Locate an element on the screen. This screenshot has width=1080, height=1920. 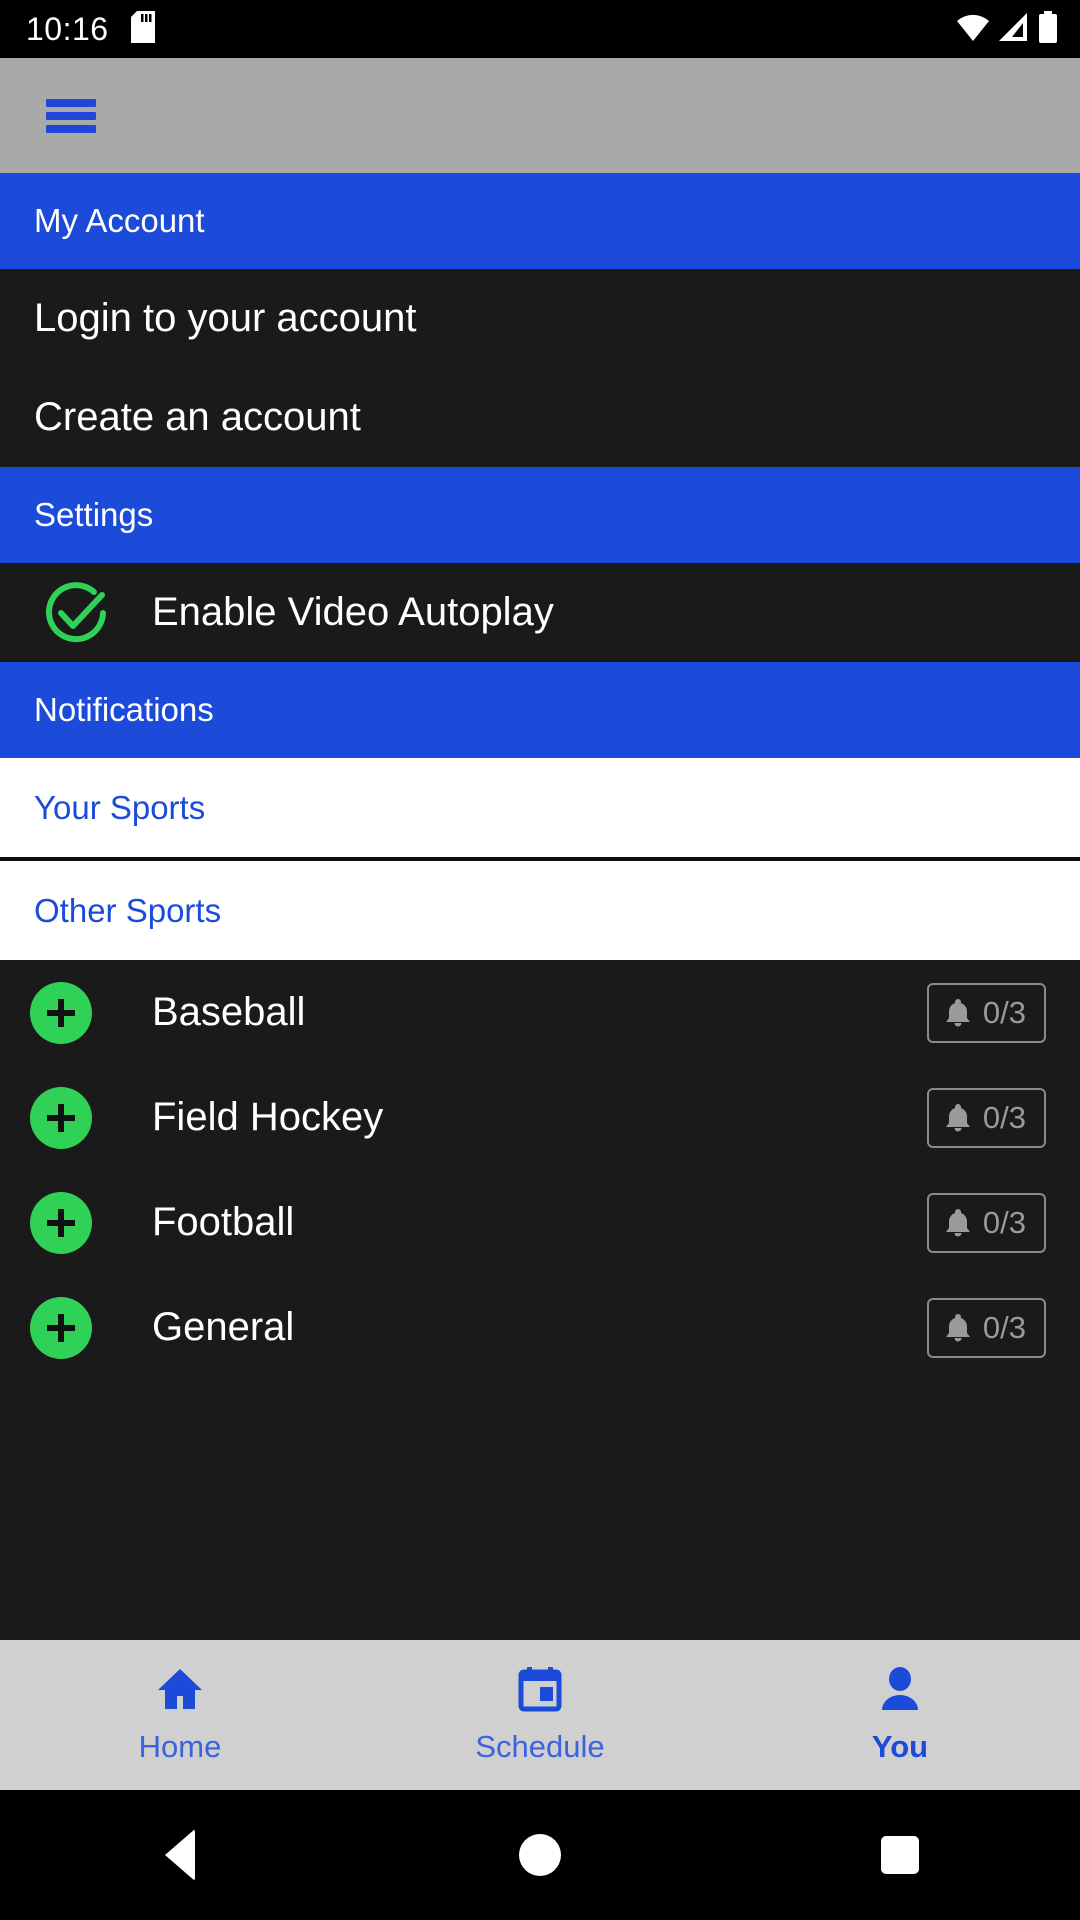
setting-label-video-autoplay: Enable Video Autoplay is located at coordinates (353, 612).